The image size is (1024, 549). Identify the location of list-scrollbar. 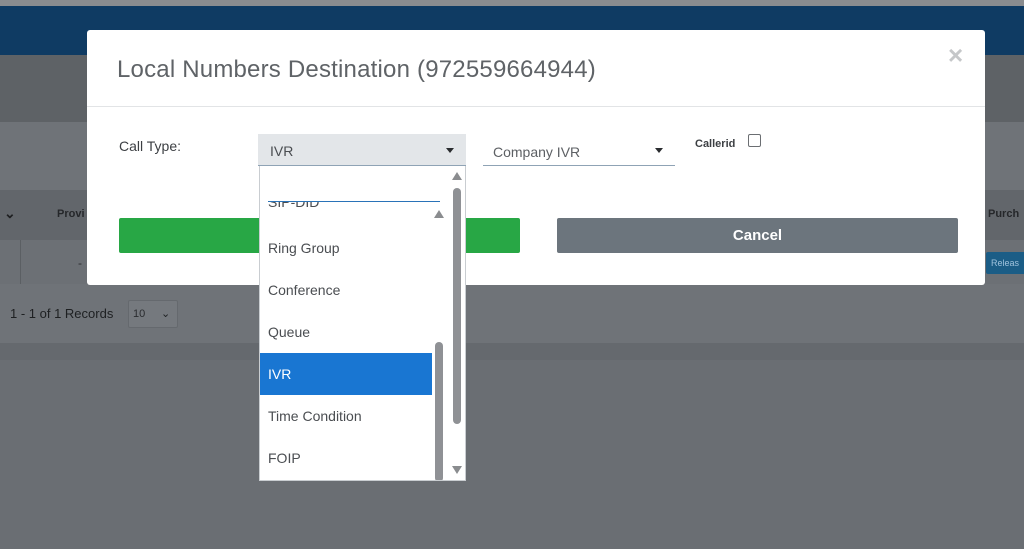
(439, 341).